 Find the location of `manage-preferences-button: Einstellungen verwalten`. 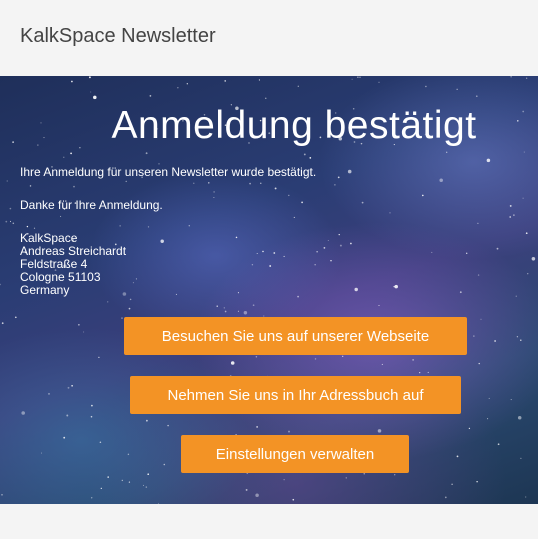

manage-preferences-button: Einstellungen verwalten is located at coordinates (295, 454).